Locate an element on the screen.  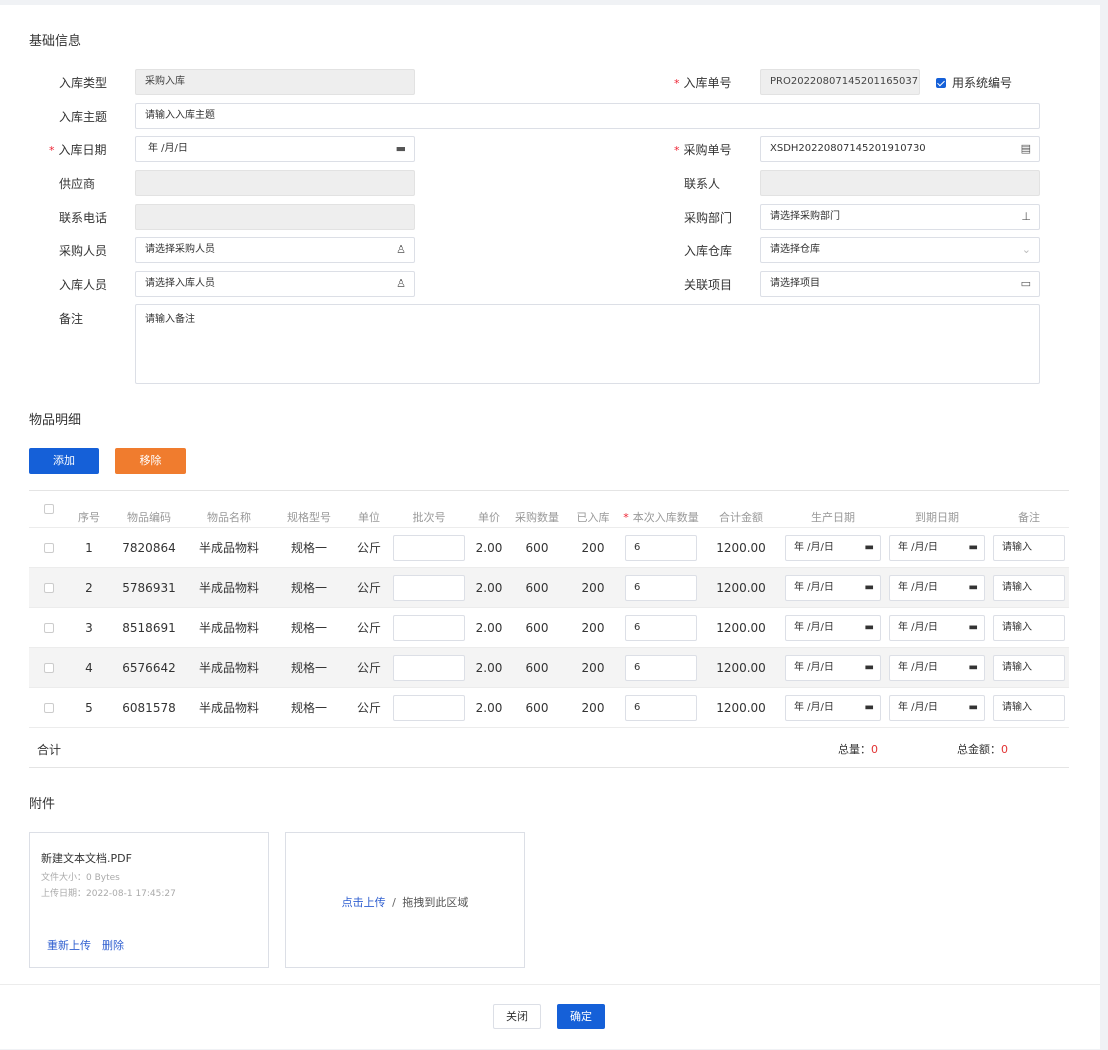
section-title-attachments: 附件 is located at coordinates (42, 804).